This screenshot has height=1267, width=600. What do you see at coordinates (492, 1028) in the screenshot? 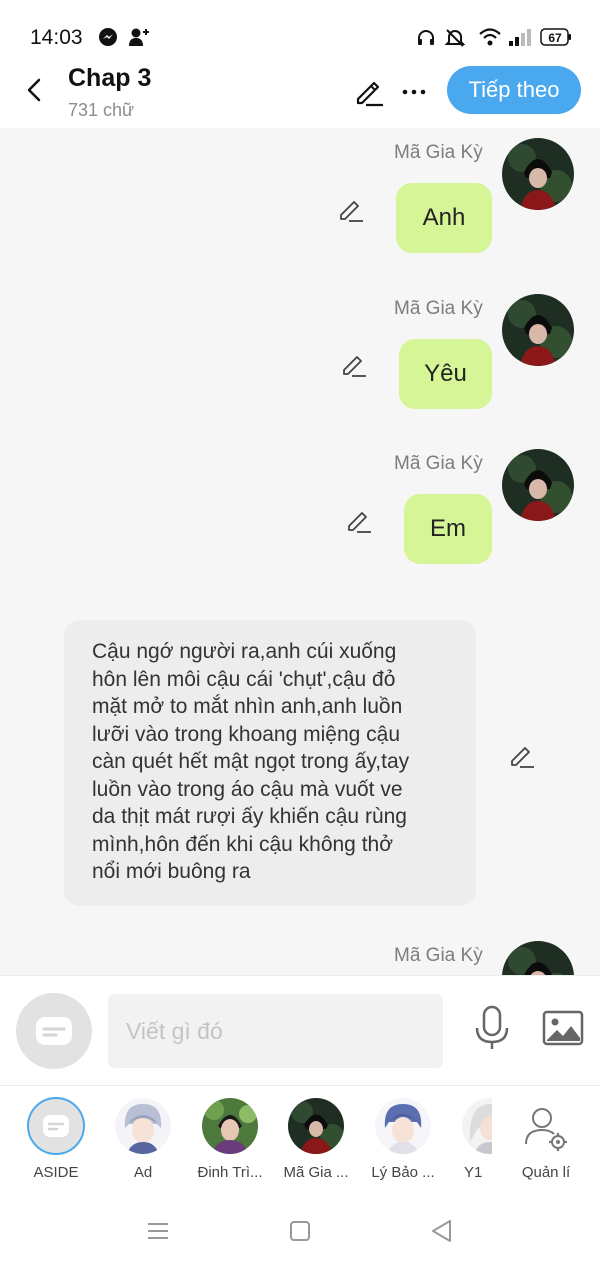
I see `microphone-icon` at bounding box center [492, 1028].